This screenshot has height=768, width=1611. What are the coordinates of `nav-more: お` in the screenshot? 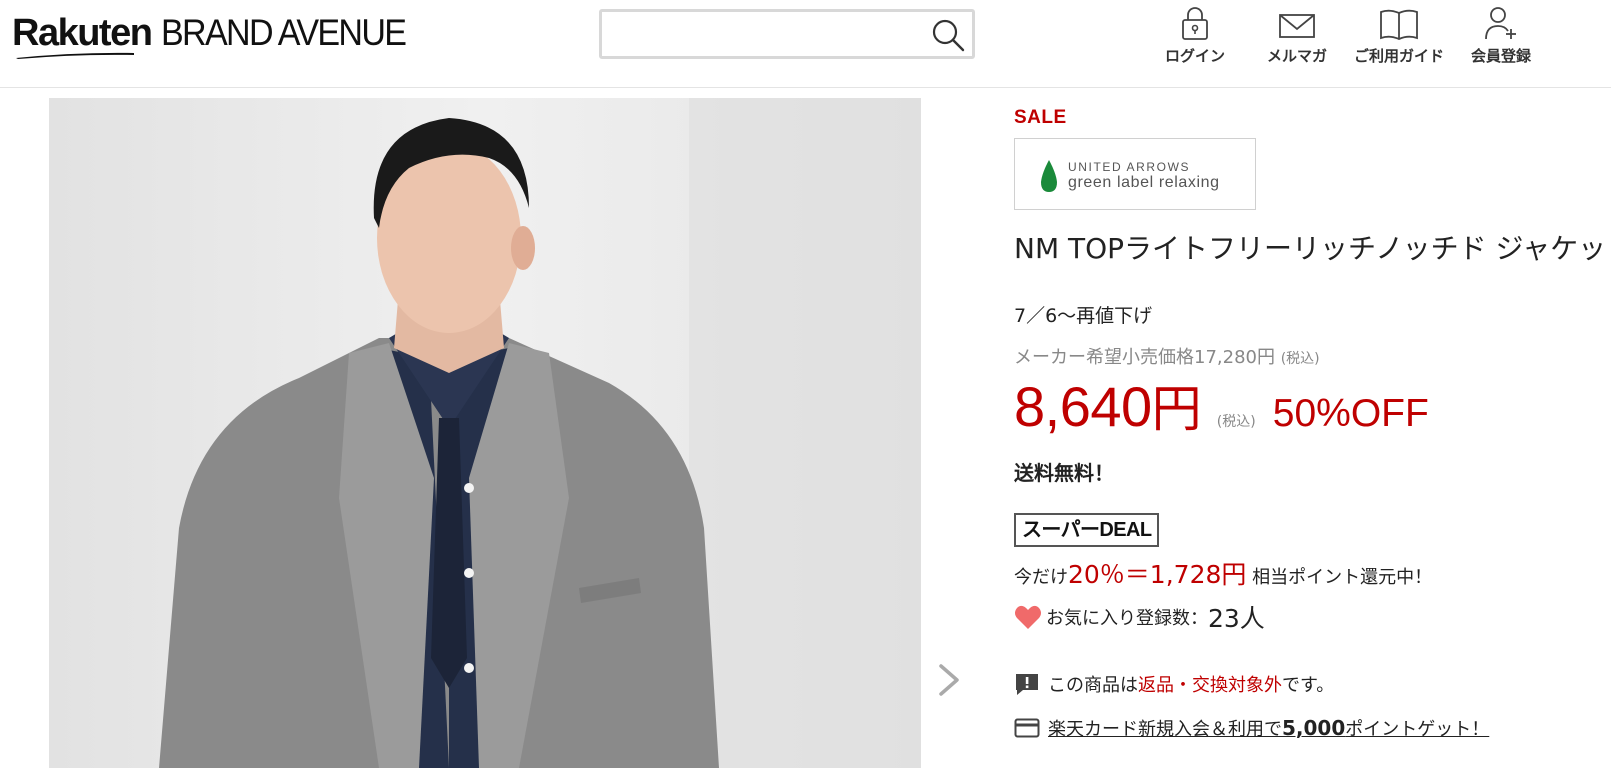 It's located at (1579, 40).